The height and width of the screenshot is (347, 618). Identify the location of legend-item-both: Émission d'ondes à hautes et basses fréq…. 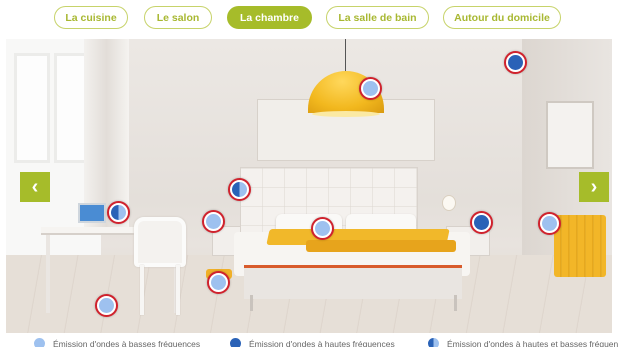
(523, 342).